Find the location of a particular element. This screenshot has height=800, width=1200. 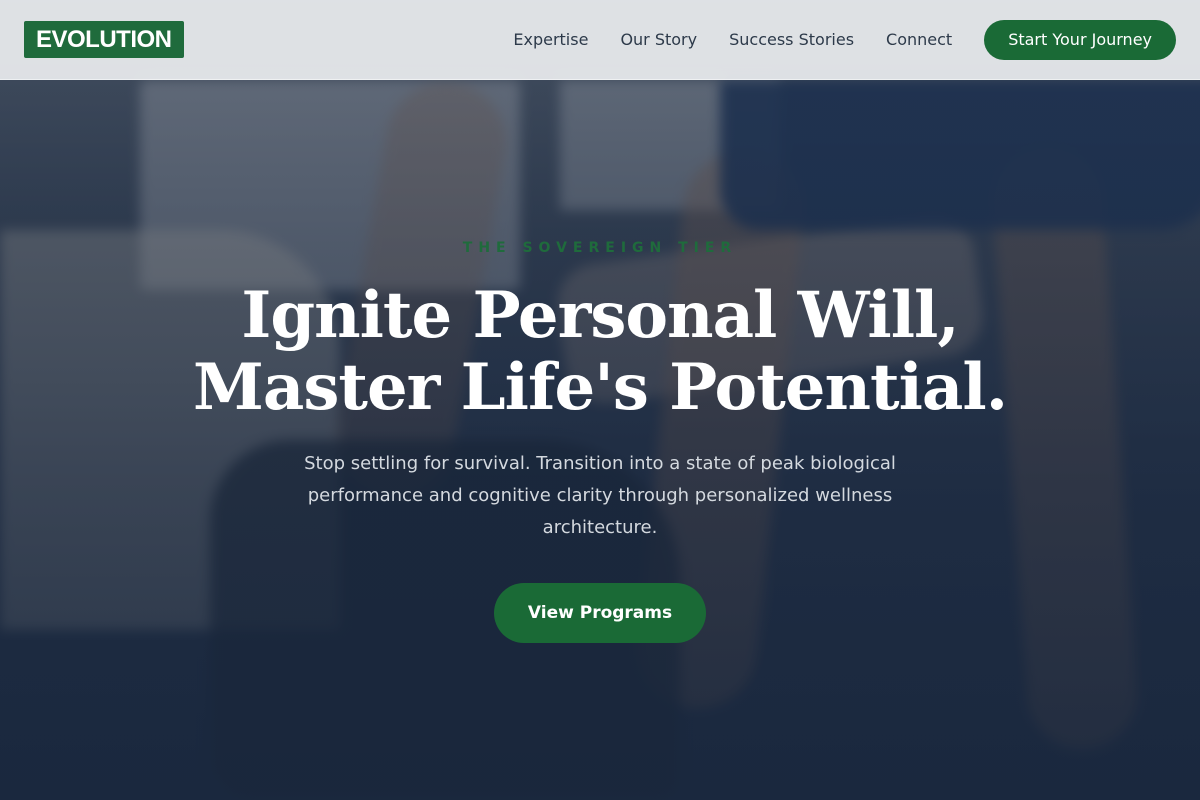

hero-eyebrow: THE SOVEREIGN TIER is located at coordinates (600, 248).